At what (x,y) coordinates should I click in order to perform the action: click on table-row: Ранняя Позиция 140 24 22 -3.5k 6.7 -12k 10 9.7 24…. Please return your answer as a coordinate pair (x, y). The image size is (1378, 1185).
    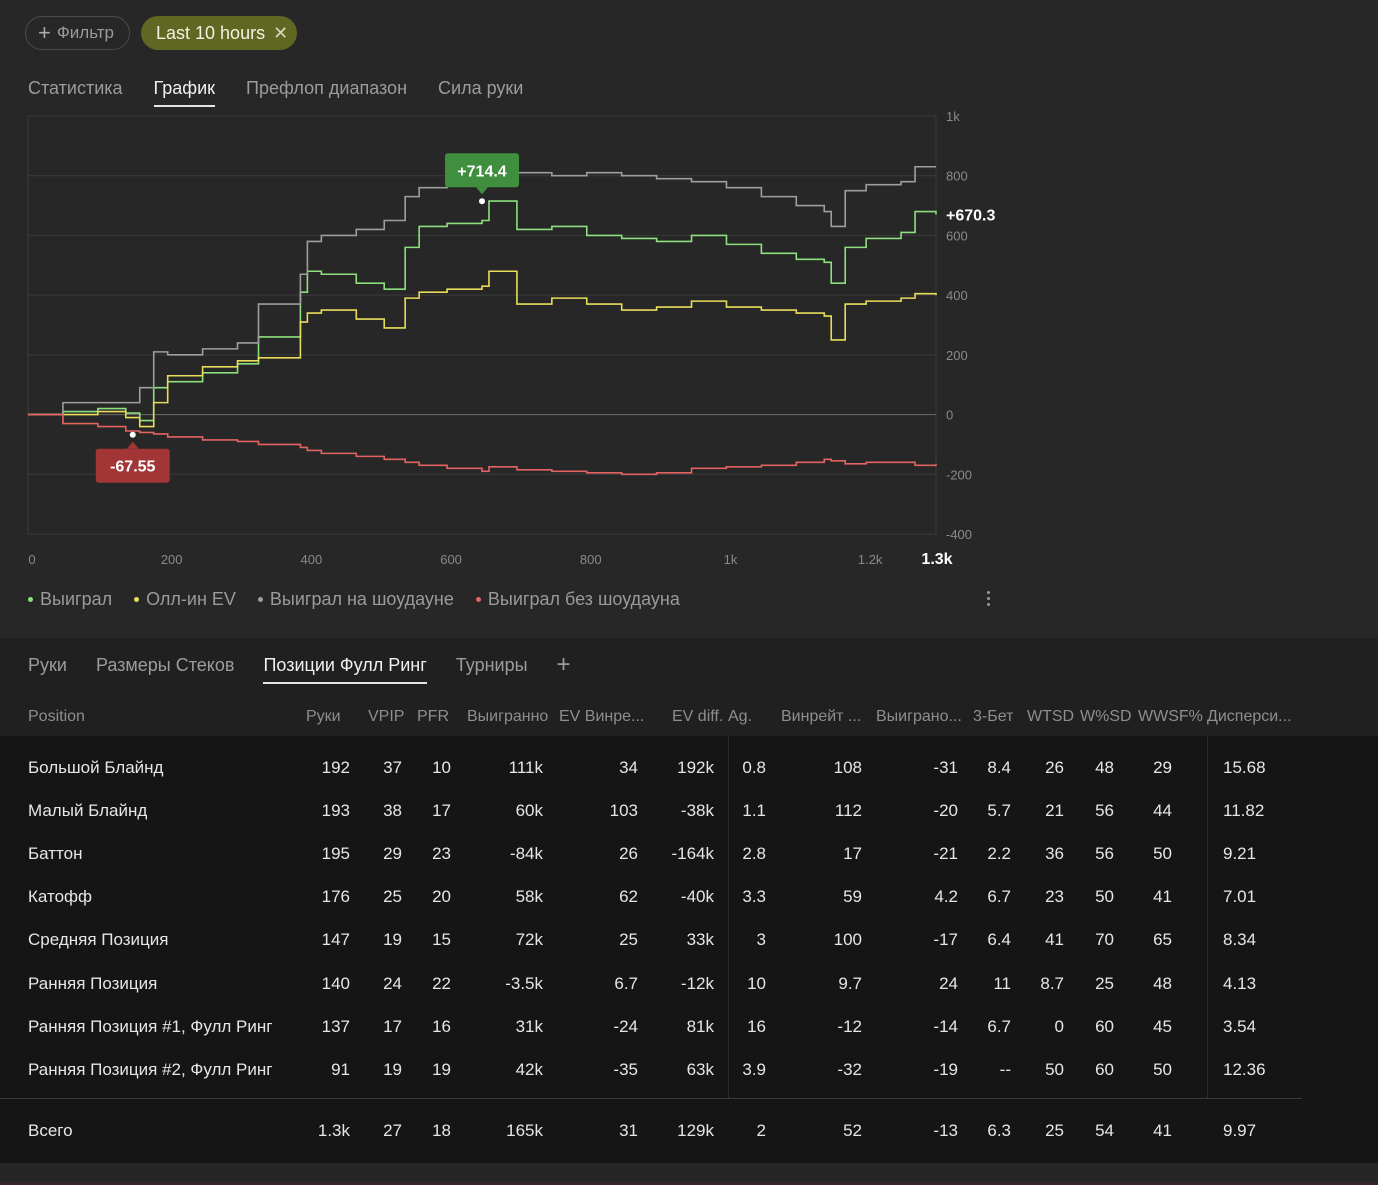
    Looking at the image, I should click on (689, 983).